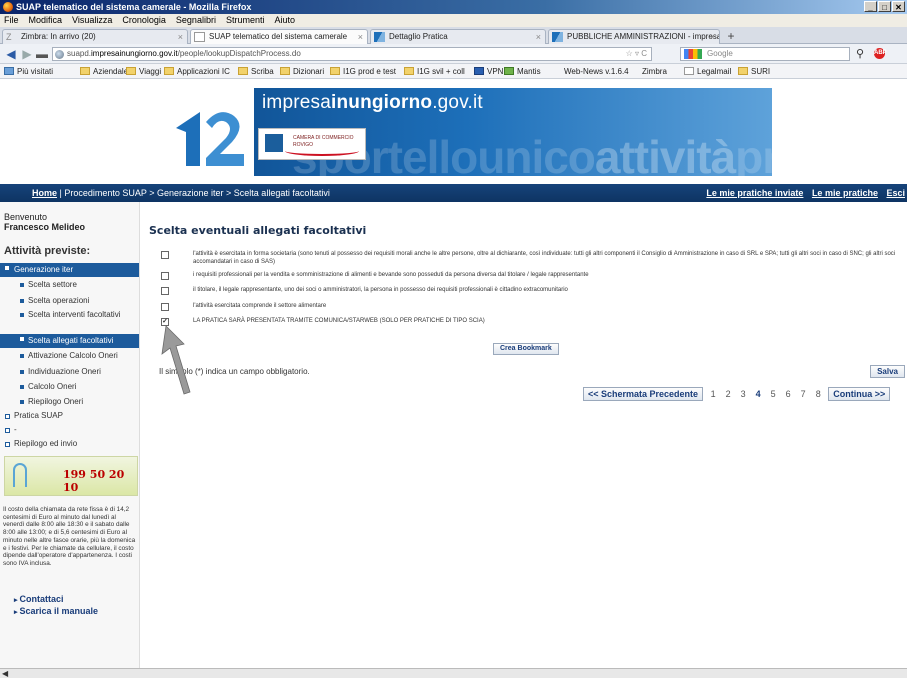 This screenshot has width=907, height=678. I want to click on new-tab-icon: +, so click(731, 36).